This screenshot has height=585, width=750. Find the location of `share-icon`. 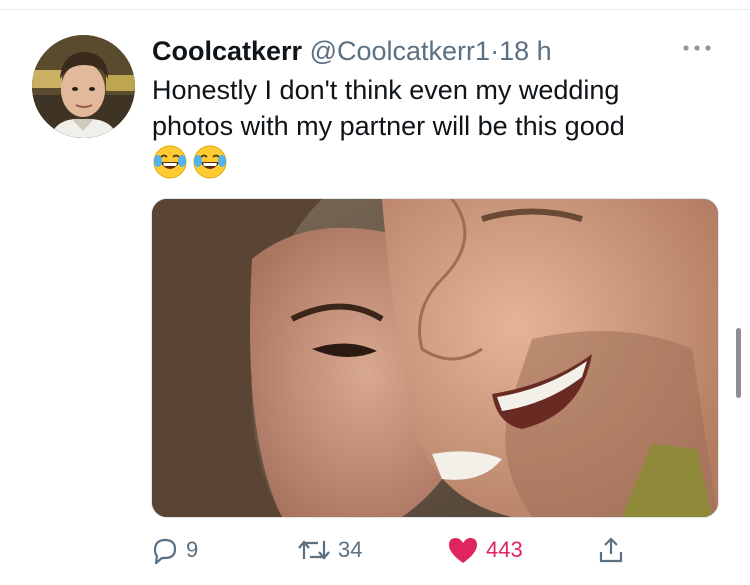

share-icon is located at coordinates (611, 550).